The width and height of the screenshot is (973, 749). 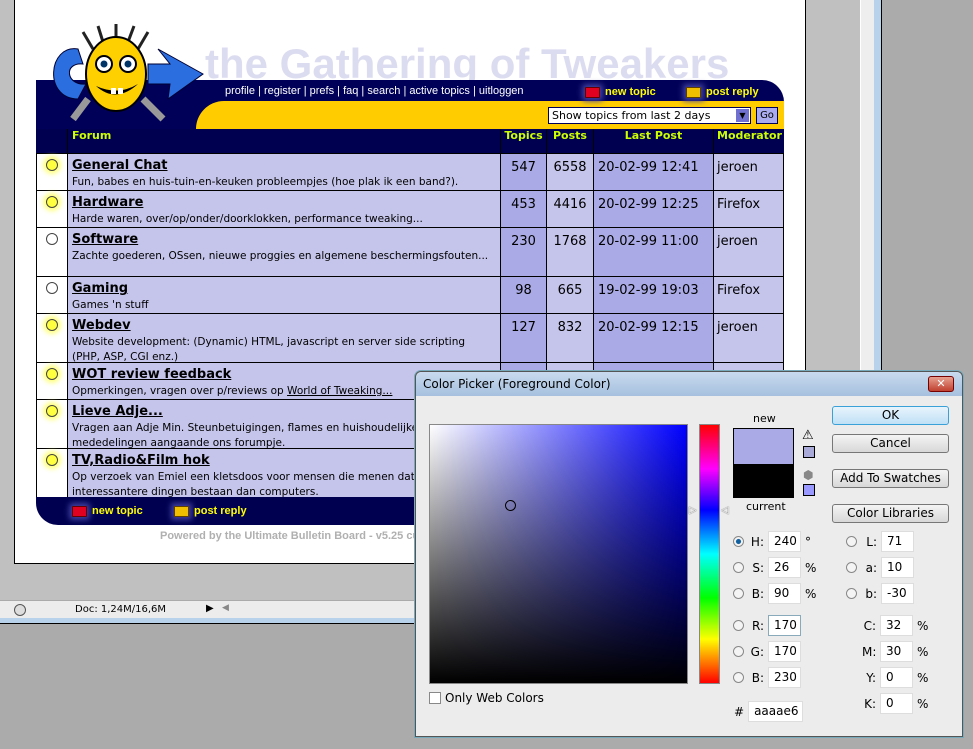 I want to click on lab-b-field-row: b: -30, so click(x=880, y=593).